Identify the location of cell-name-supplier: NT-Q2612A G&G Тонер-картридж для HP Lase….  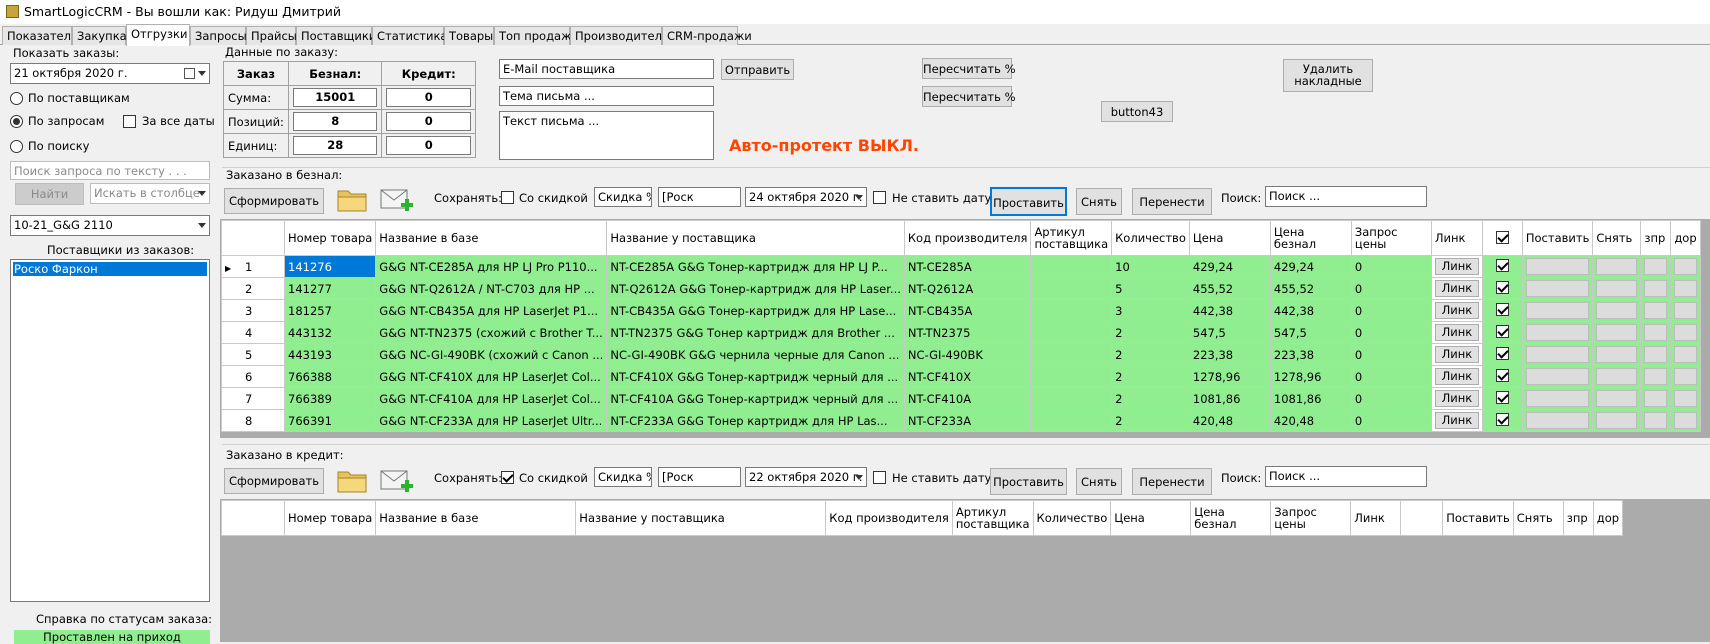
(755, 288).